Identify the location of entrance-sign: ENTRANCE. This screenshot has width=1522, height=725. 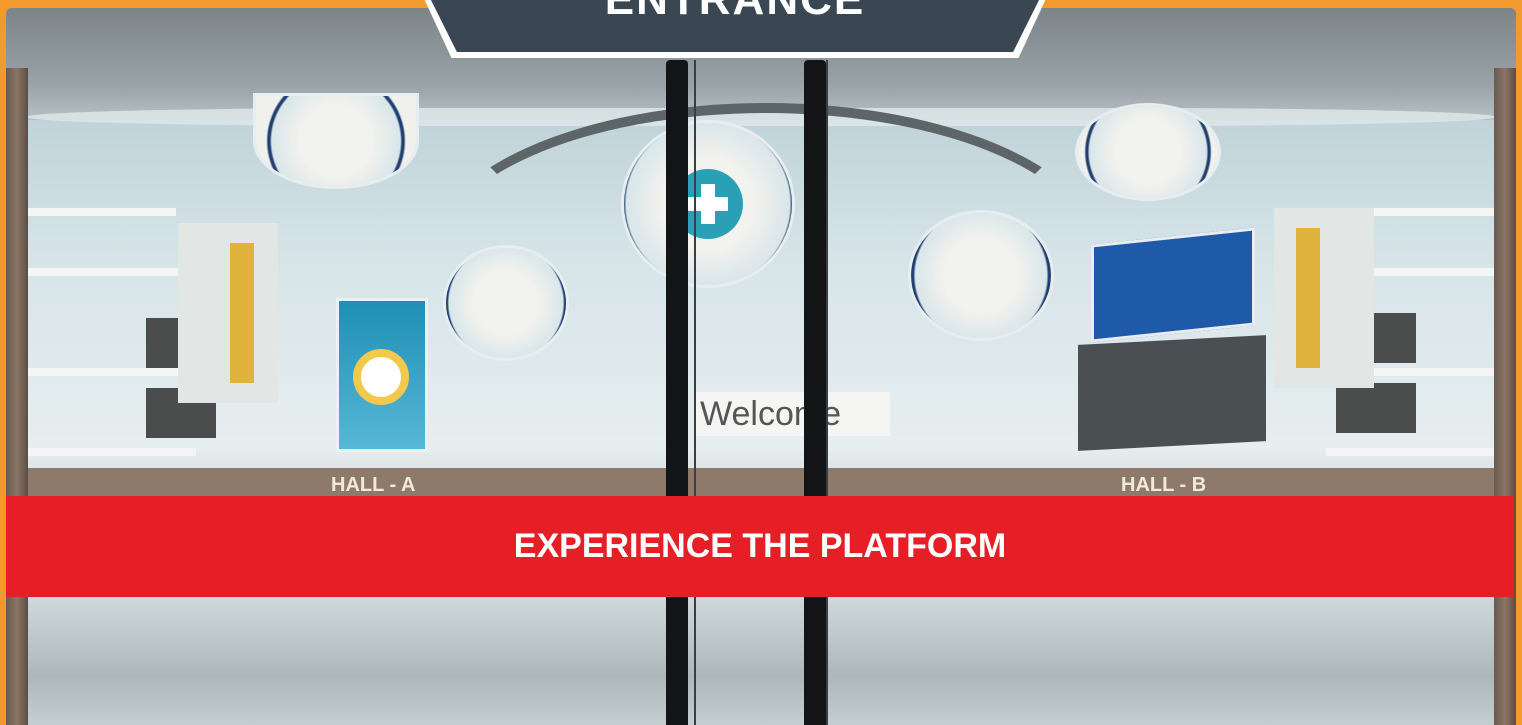
(735, 29).